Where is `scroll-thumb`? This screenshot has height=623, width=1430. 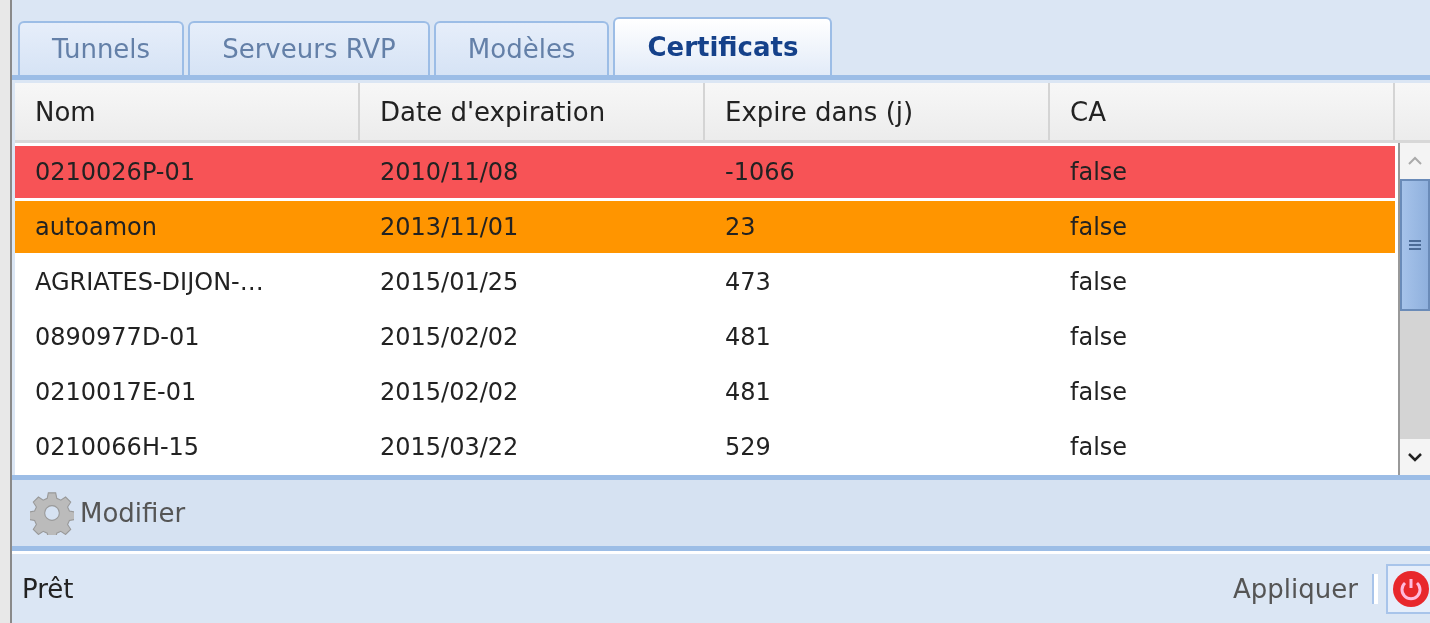 scroll-thumb is located at coordinates (1415, 245).